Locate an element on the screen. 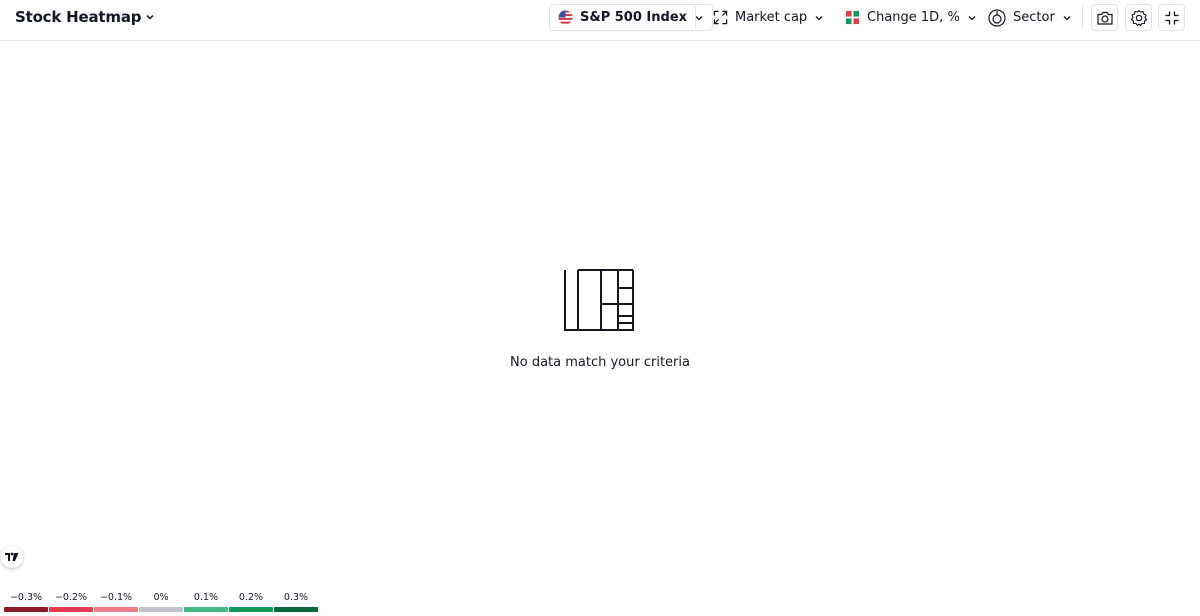 This screenshot has width=1200, height=616. legend-item: −0.1% is located at coordinates (116, 601).